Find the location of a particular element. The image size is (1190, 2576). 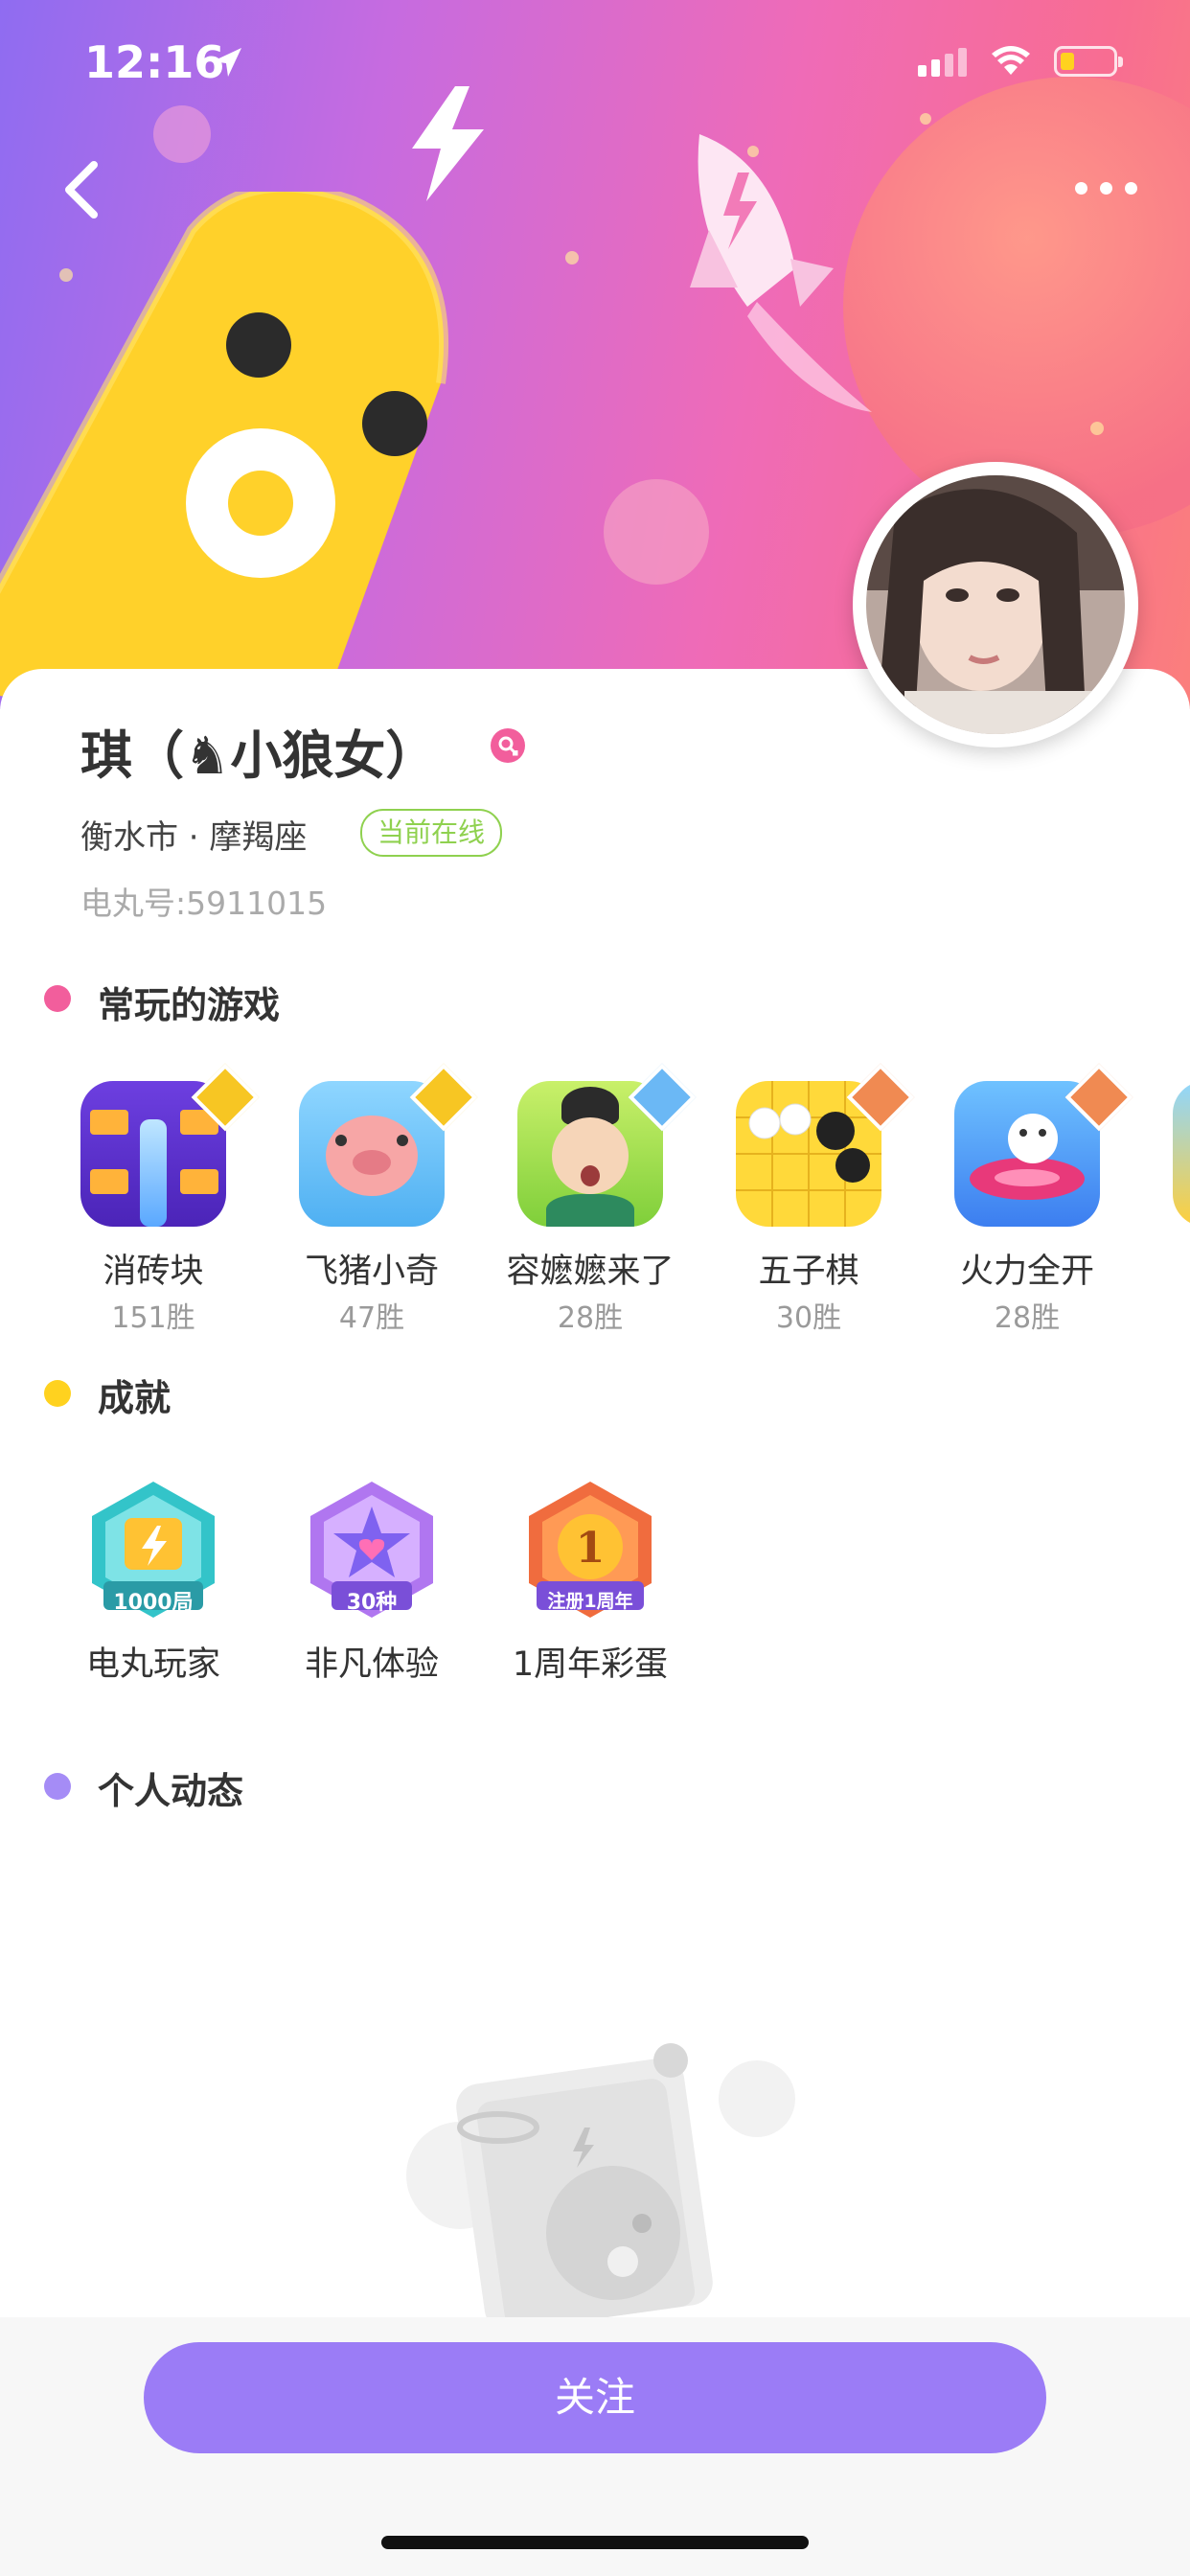

feed-section-dot is located at coordinates (58, 1786).